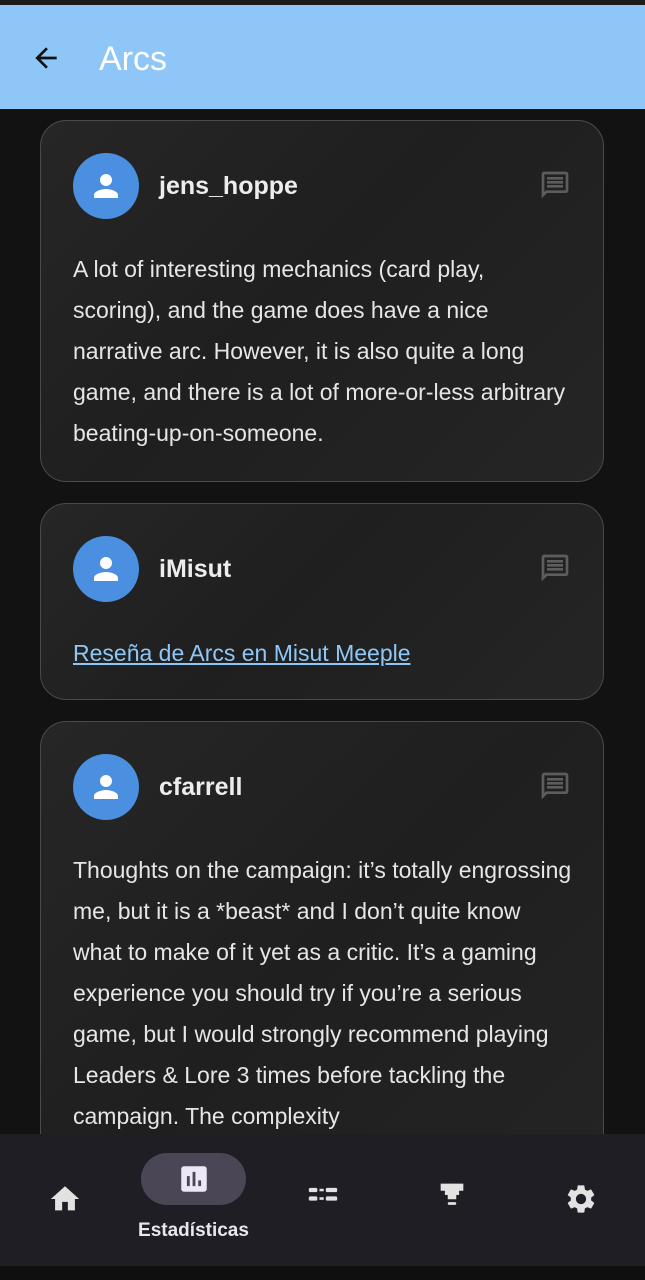 Image resolution: width=645 pixels, height=1280 pixels. What do you see at coordinates (322, 1273) in the screenshot?
I see `system-nav-bar` at bounding box center [322, 1273].